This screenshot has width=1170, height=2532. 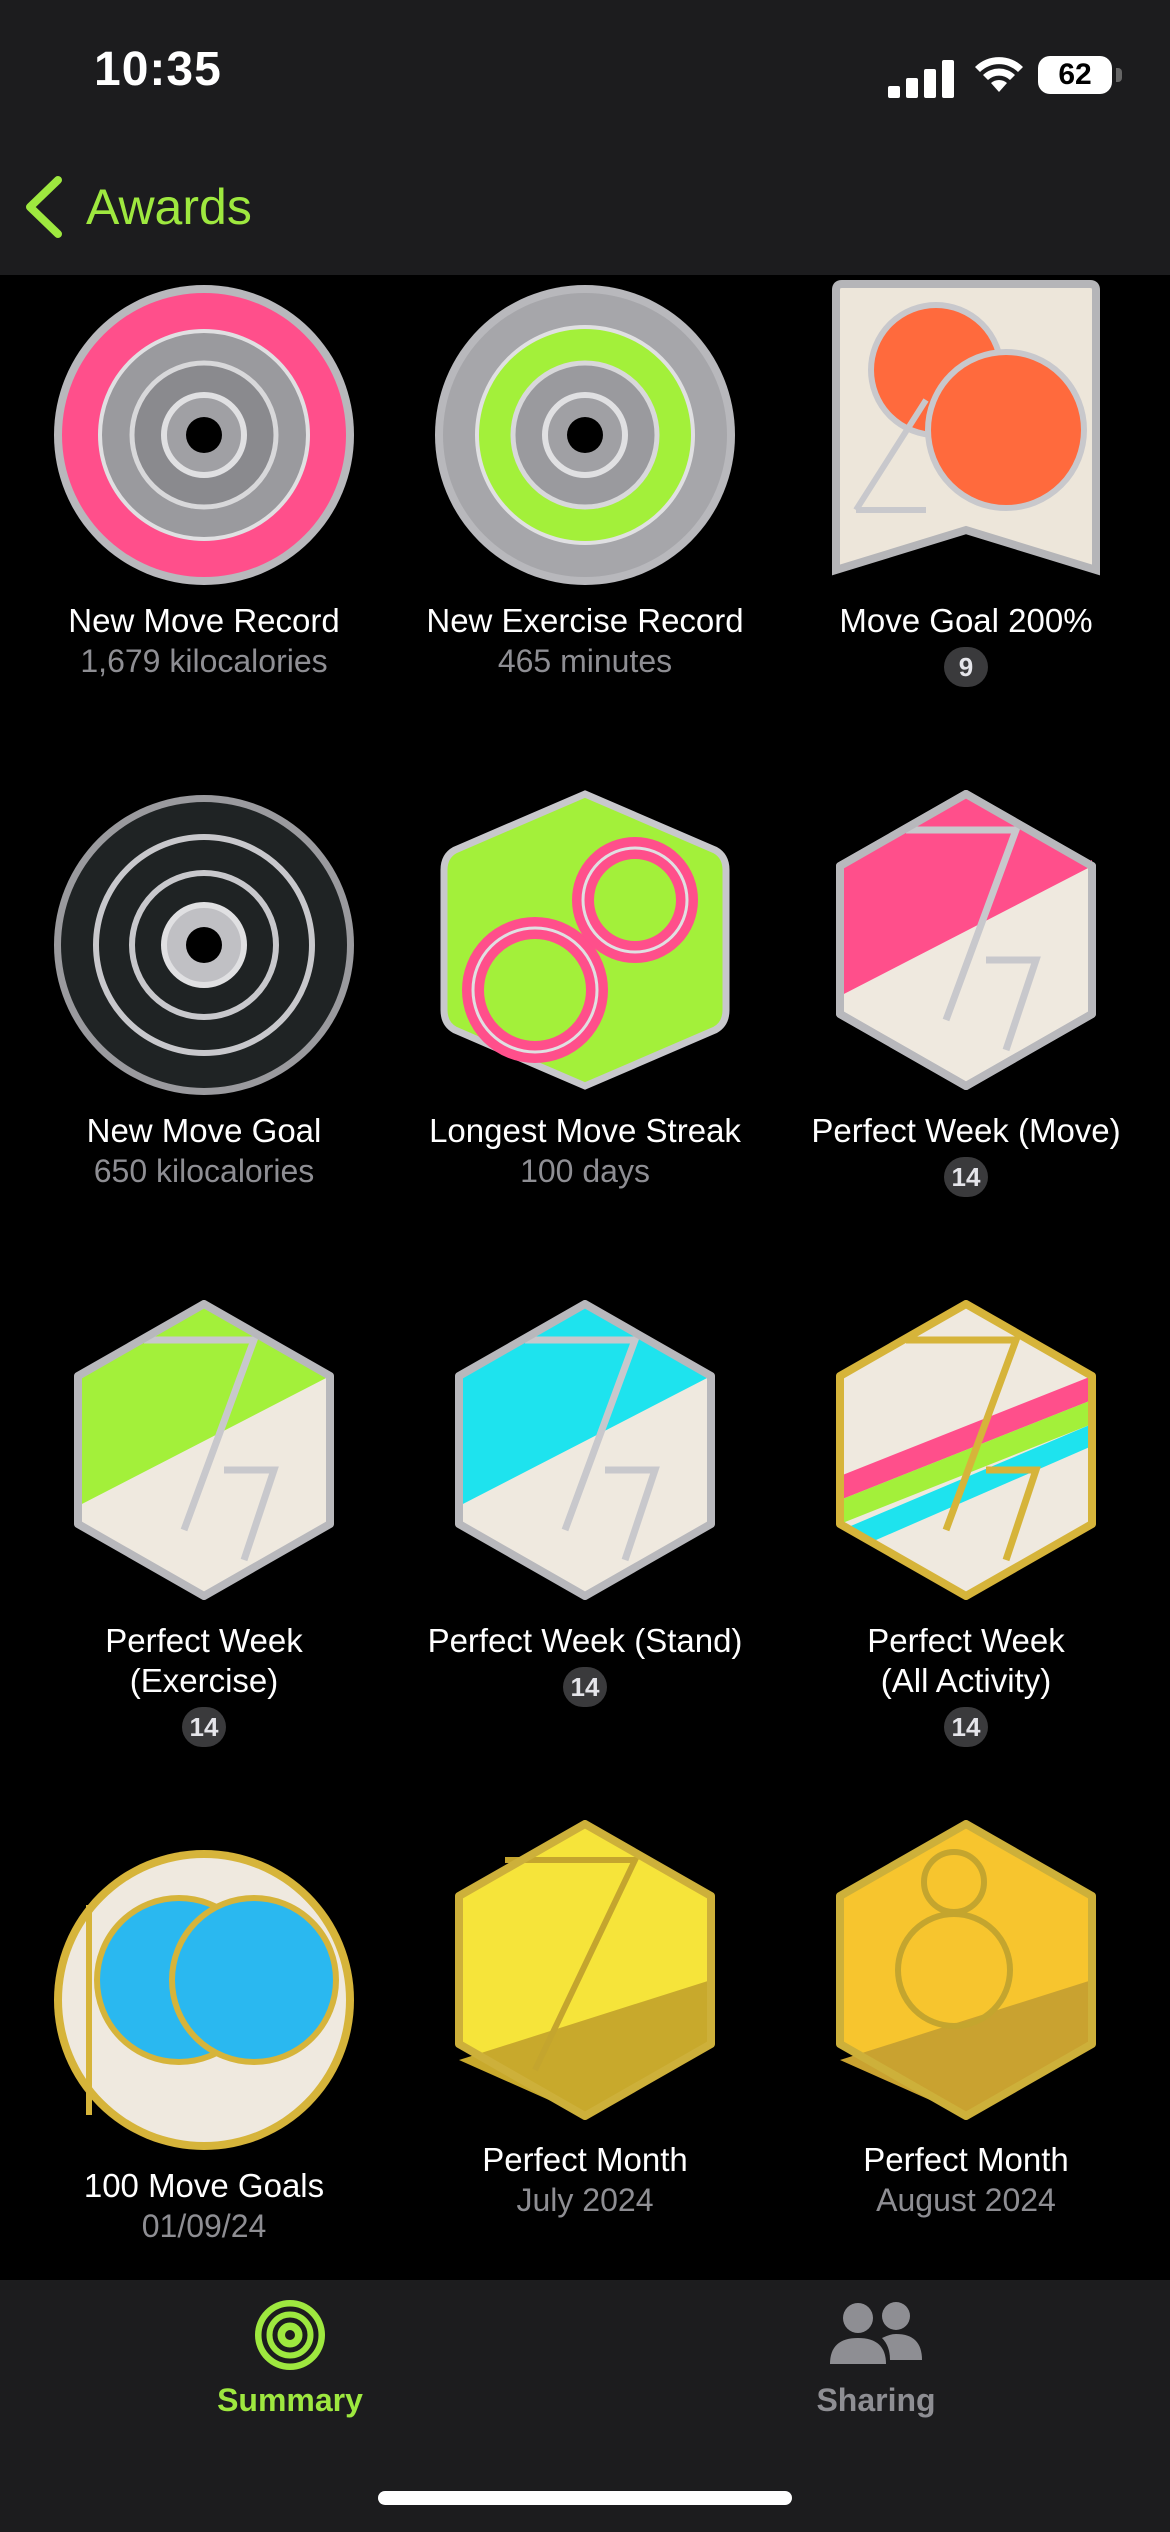 I want to click on wifi-icon, so click(x=999, y=74).